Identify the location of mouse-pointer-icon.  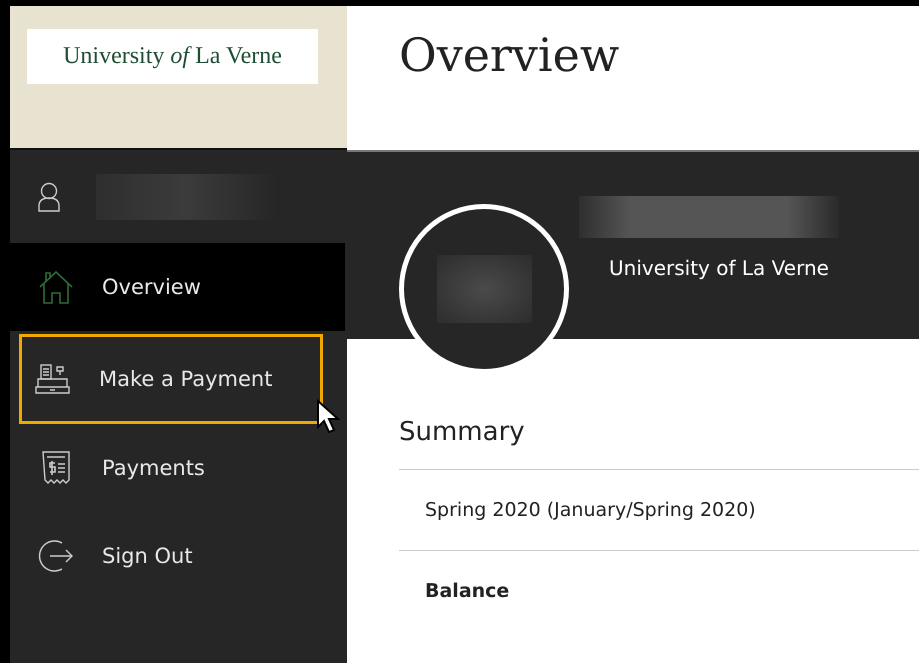
(329, 417).